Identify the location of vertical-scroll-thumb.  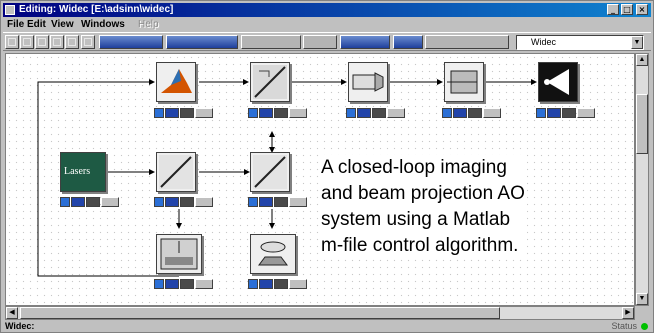
(642, 124).